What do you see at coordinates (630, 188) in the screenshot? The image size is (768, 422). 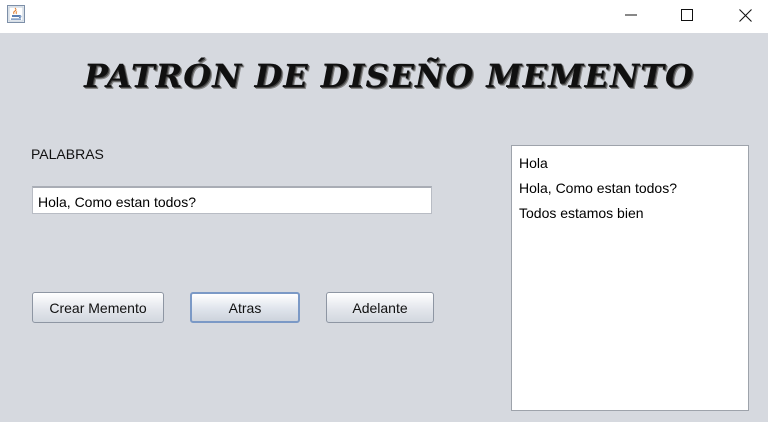 I see `list-item: Hola, Como estan todos?` at bounding box center [630, 188].